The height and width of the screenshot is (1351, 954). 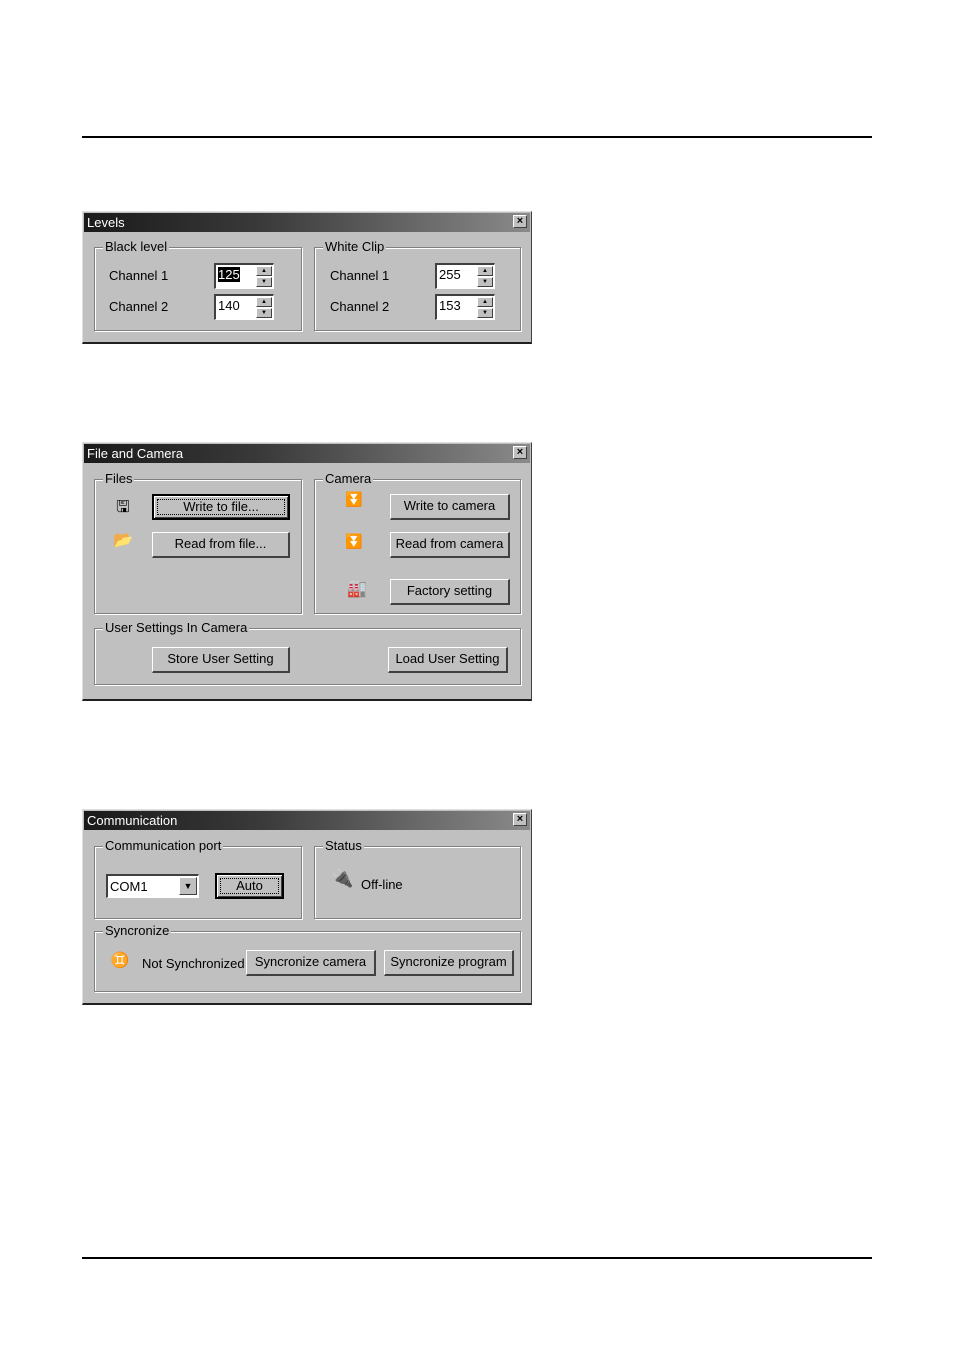 I want to click on file-camera-titlebar: File and Camera ×, so click(x=307, y=453).